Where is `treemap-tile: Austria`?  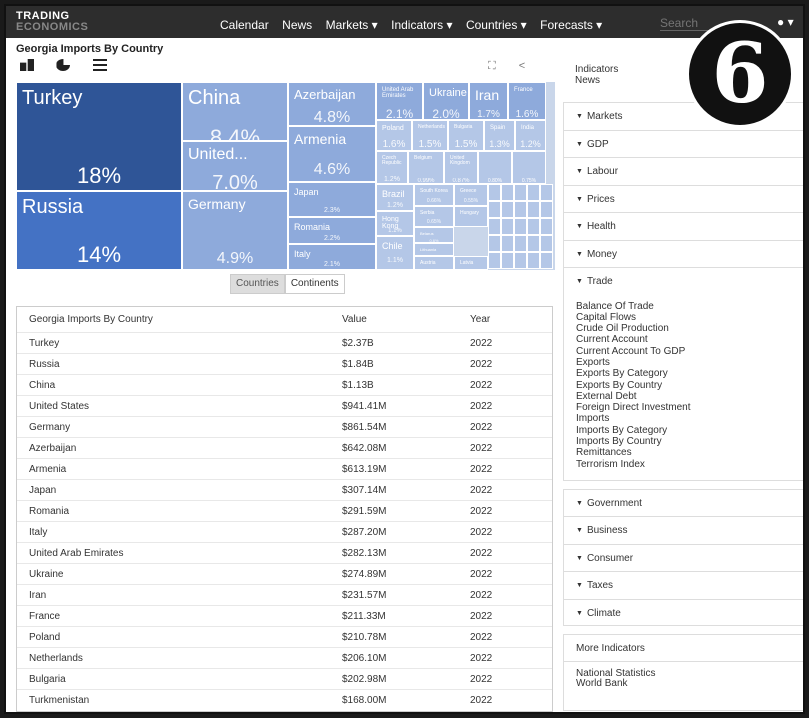
treemap-tile: Austria is located at coordinates (434, 263).